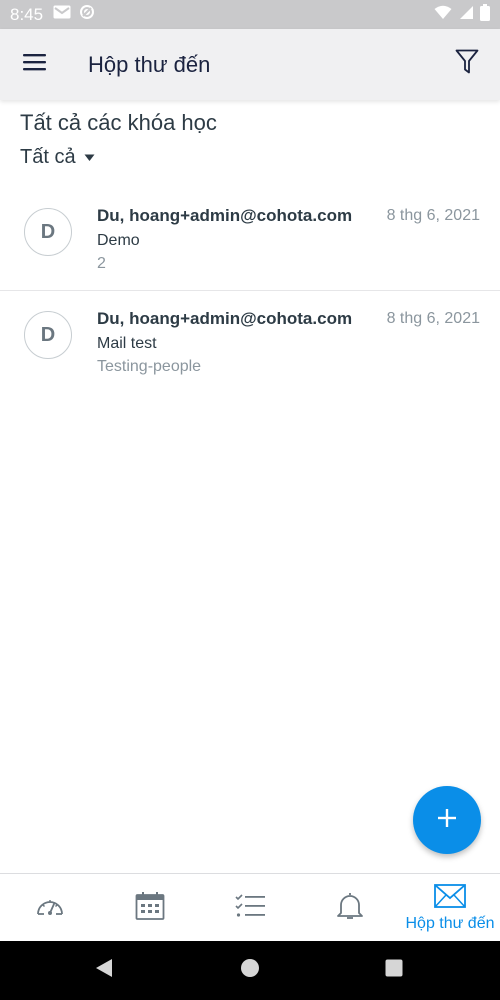 The height and width of the screenshot is (1000, 500). What do you see at coordinates (27, 14) in the screenshot?
I see `status-time: 8:45` at bounding box center [27, 14].